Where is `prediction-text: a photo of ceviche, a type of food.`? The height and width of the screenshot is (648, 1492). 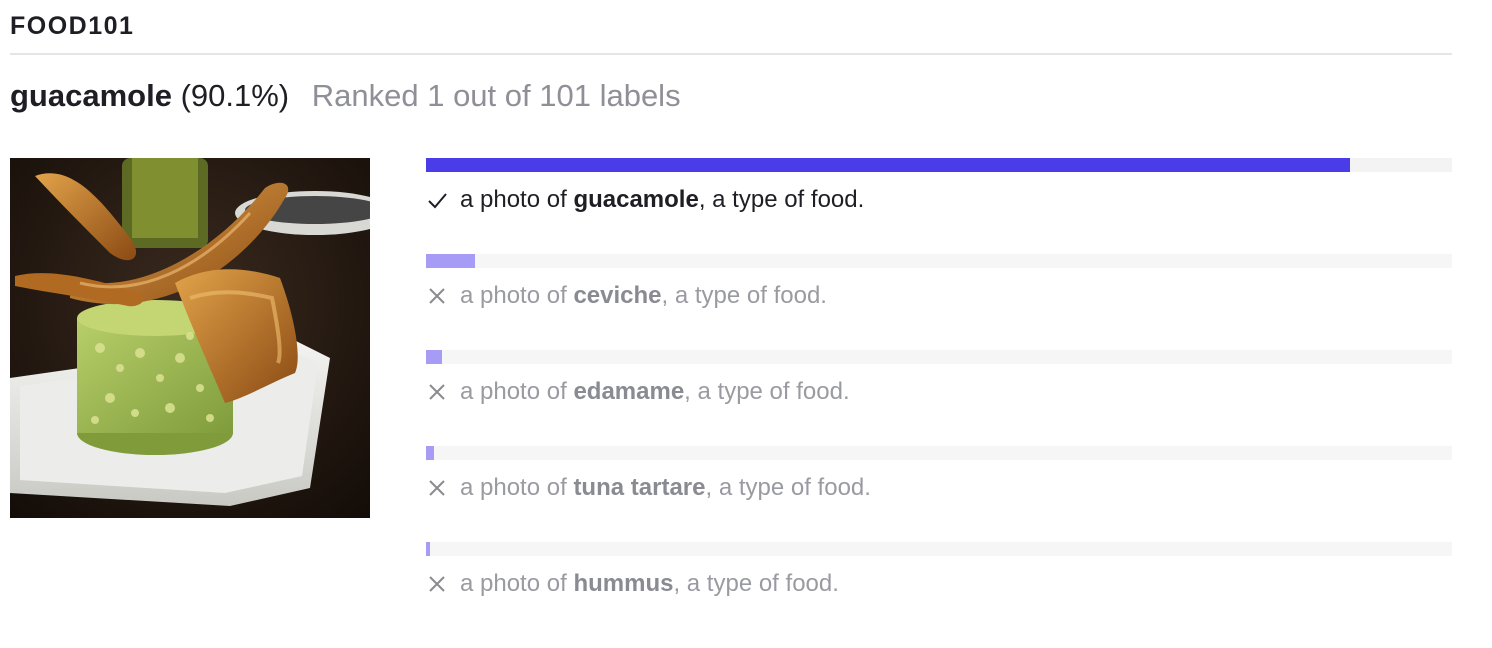
prediction-text: a photo of ceviche, a type of food. is located at coordinates (643, 296).